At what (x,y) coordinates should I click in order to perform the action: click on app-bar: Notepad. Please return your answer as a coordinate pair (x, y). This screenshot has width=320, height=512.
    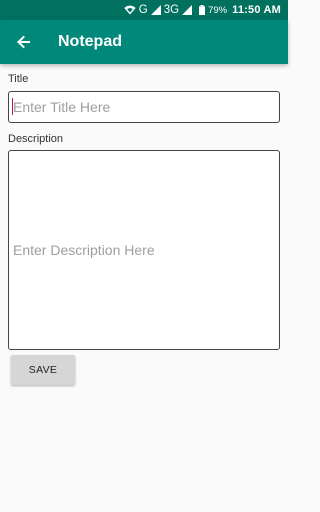
    Looking at the image, I should click on (144, 42).